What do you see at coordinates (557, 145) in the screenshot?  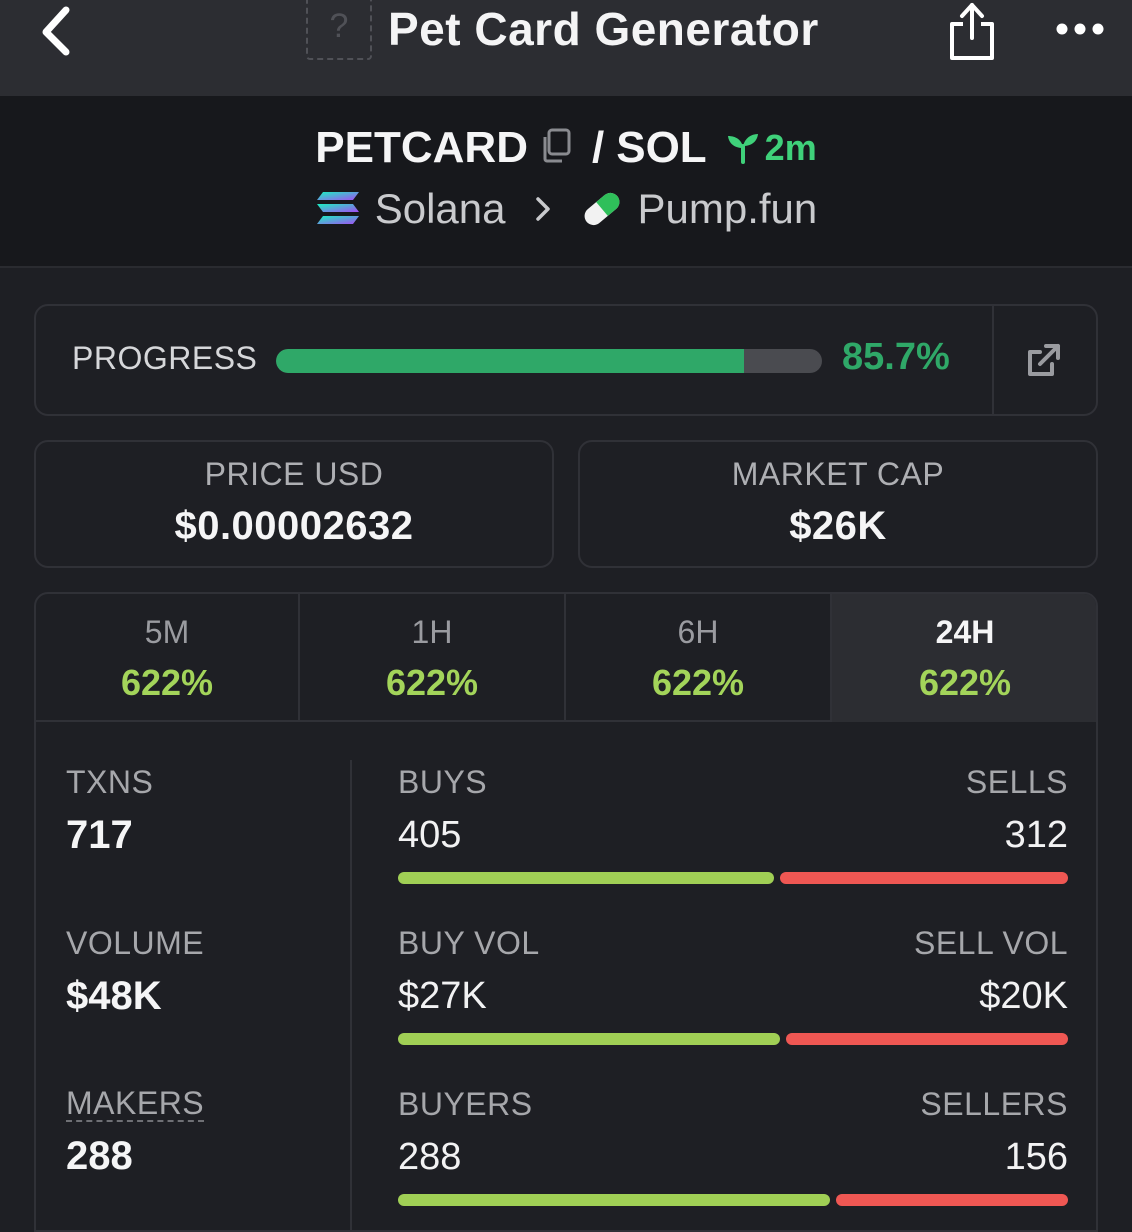 I see `copy-icon` at bounding box center [557, 145].